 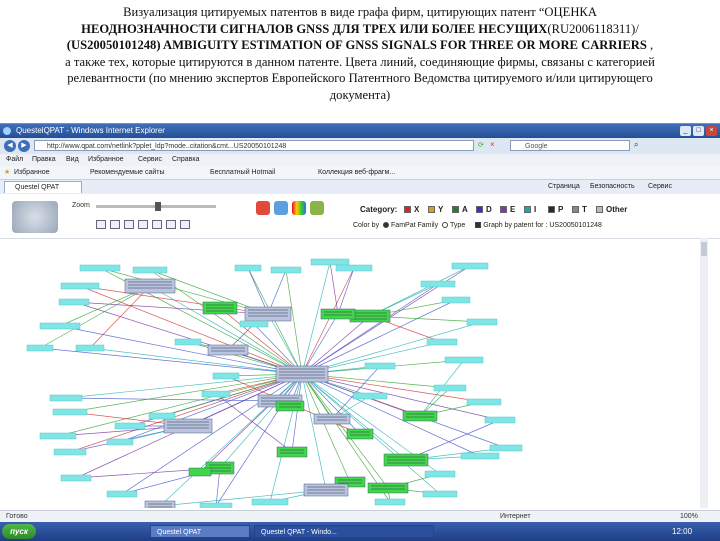 I want to click on category-e-checkbox: E, so click(x=507, y=209).